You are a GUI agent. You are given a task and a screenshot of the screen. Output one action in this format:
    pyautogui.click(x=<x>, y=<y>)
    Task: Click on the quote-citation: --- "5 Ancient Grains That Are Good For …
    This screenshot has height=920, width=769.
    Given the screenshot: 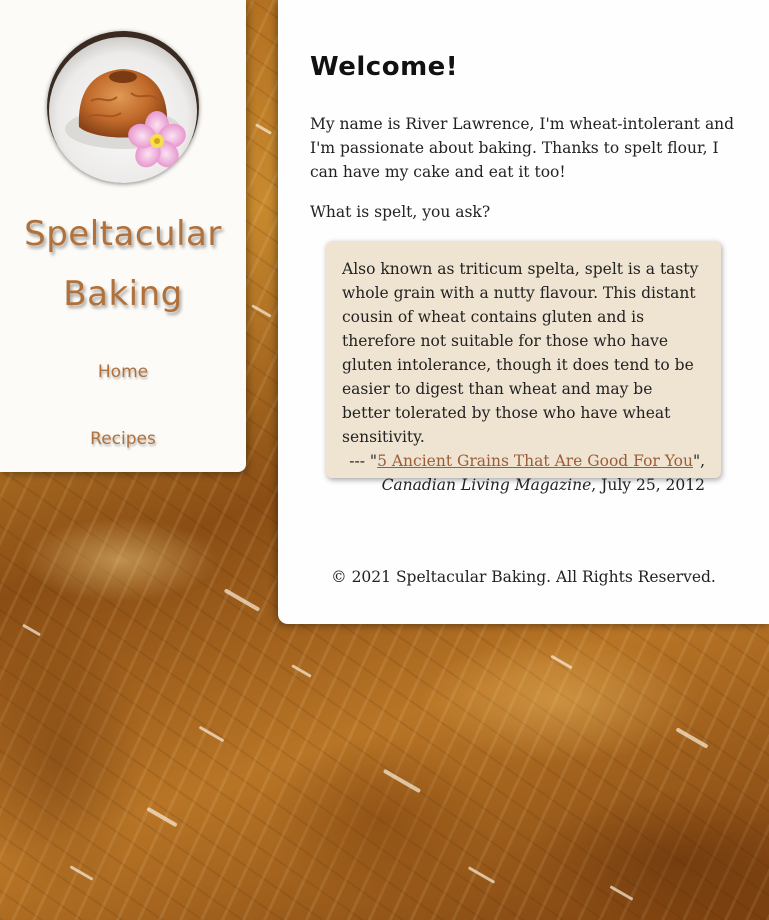 What is the action you would take?
    pyautogui.click(x=523, y=473)
    